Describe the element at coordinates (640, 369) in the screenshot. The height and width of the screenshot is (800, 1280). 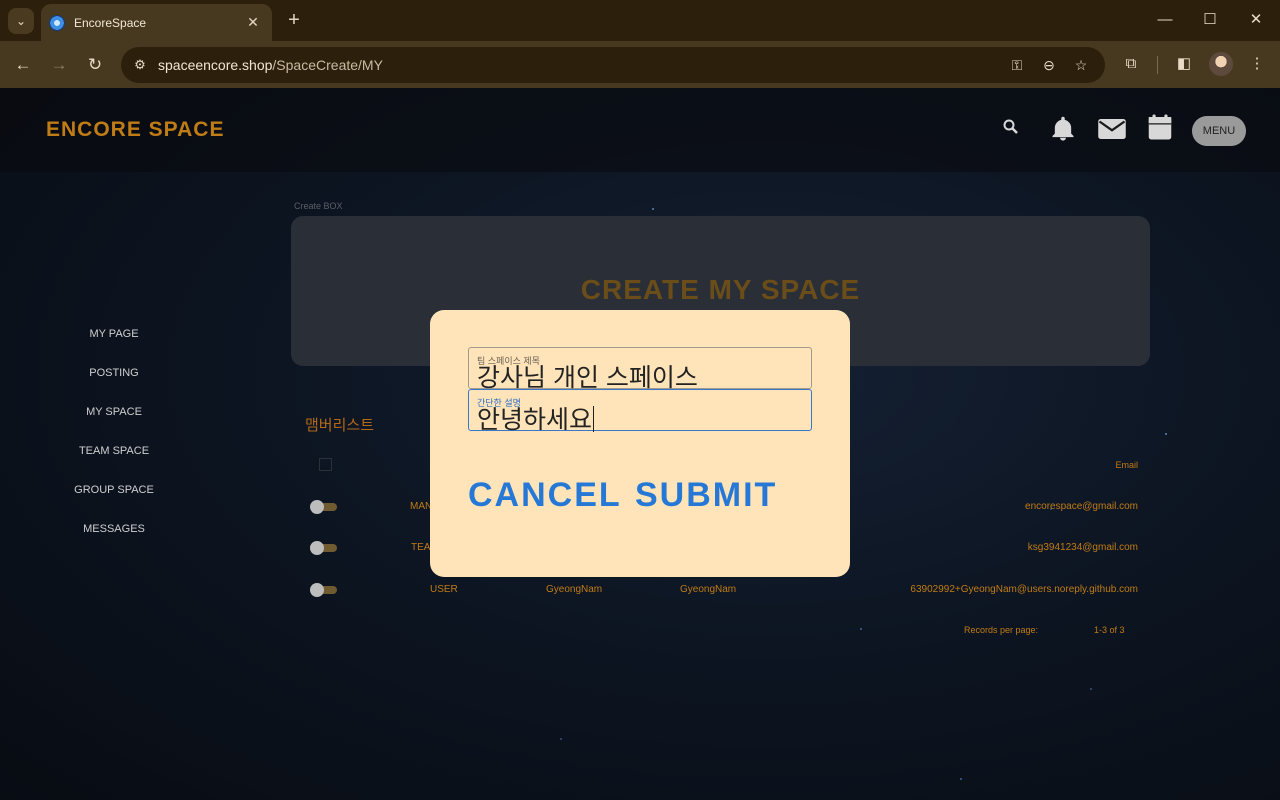
I see `space-title-field: 팀 스페이스 제목 강사님 개인 스페이스` at that location.